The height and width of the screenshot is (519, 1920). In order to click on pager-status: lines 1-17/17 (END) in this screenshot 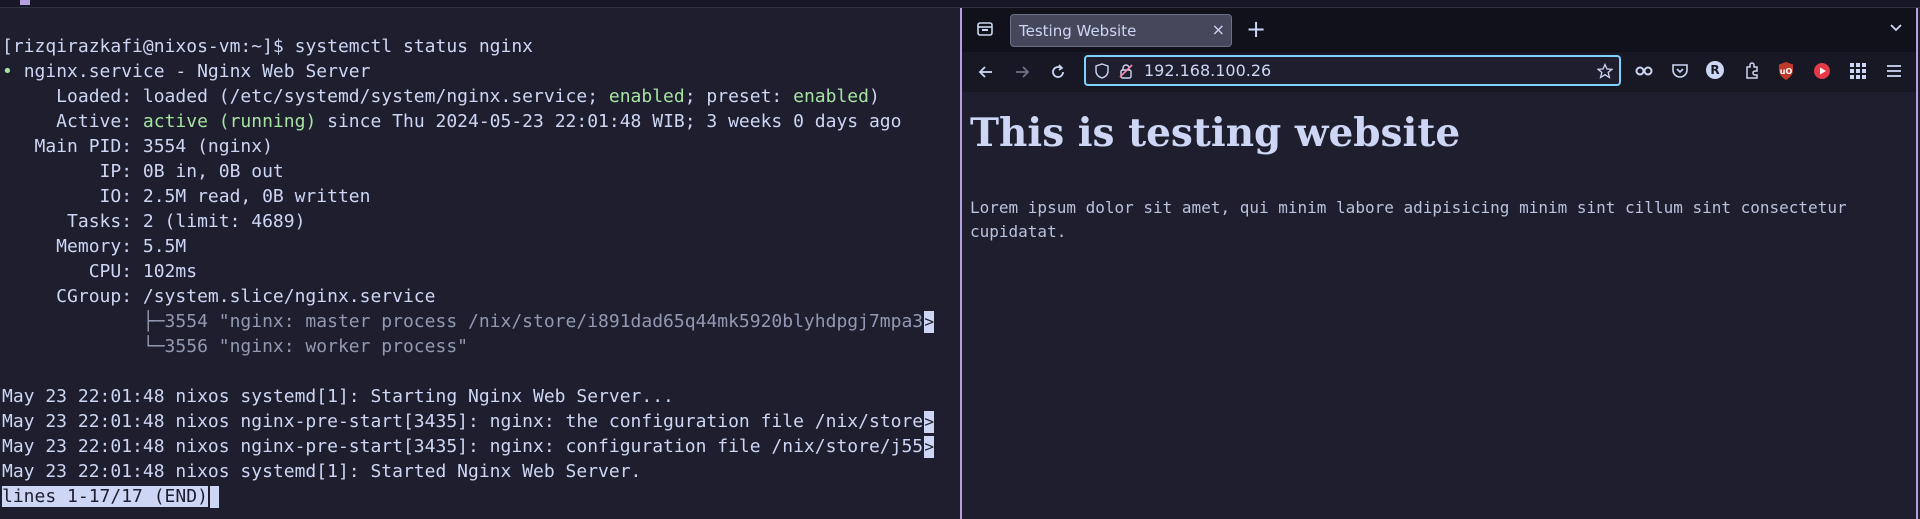, I will do `click(105, 496)`.